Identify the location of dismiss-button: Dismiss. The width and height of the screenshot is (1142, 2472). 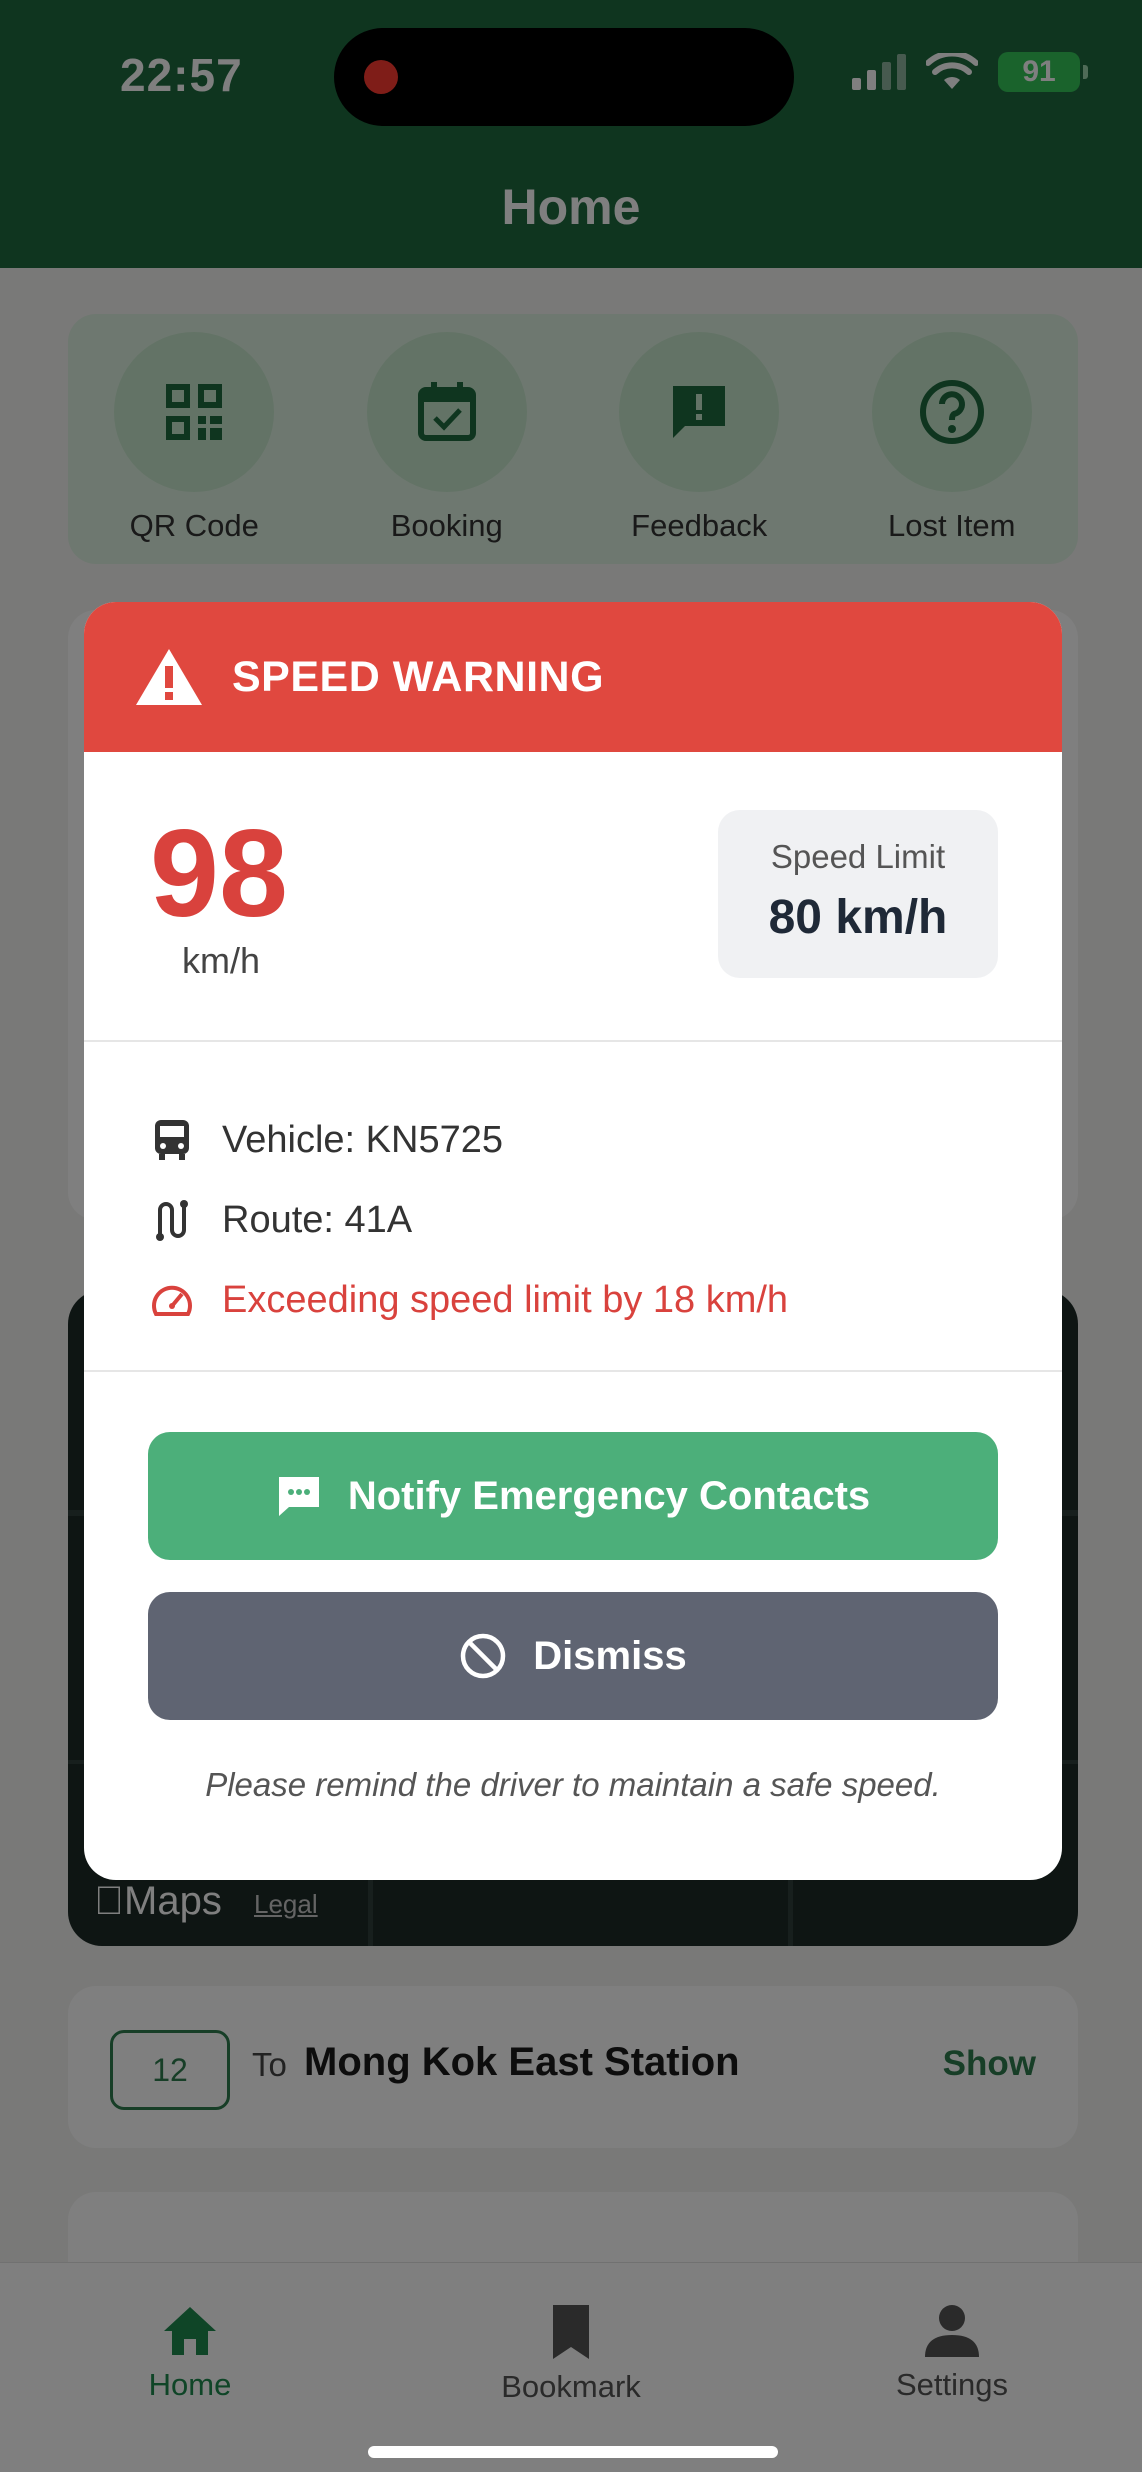
(573, 1656).